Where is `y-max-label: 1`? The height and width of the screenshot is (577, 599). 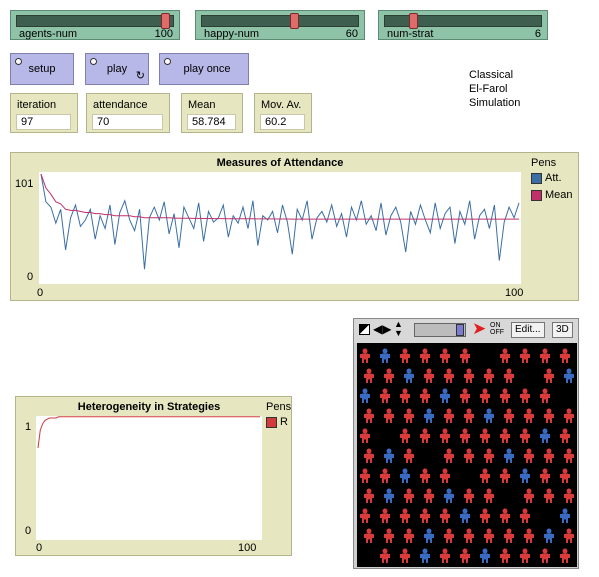
y-max-label: 1 is located at coordinates (28, 427).